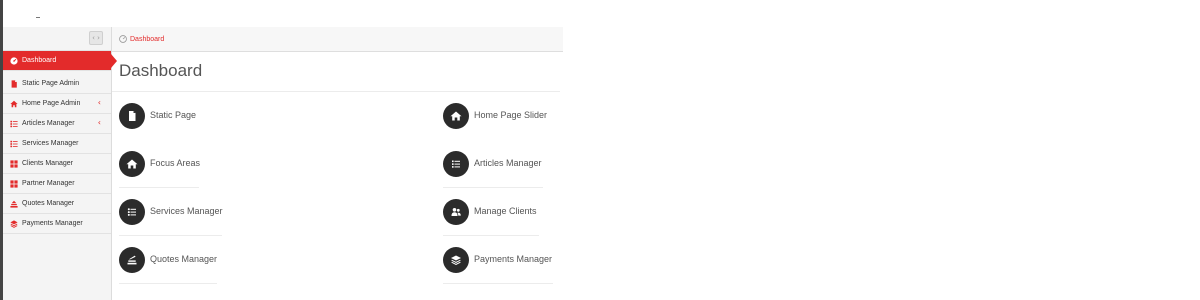 This screenshot has height=300, width=1200. What do you see at coordinates (186, 211) in the screenshot?
I see `tile-label: Services Manager` at bounding box center [186, 211].